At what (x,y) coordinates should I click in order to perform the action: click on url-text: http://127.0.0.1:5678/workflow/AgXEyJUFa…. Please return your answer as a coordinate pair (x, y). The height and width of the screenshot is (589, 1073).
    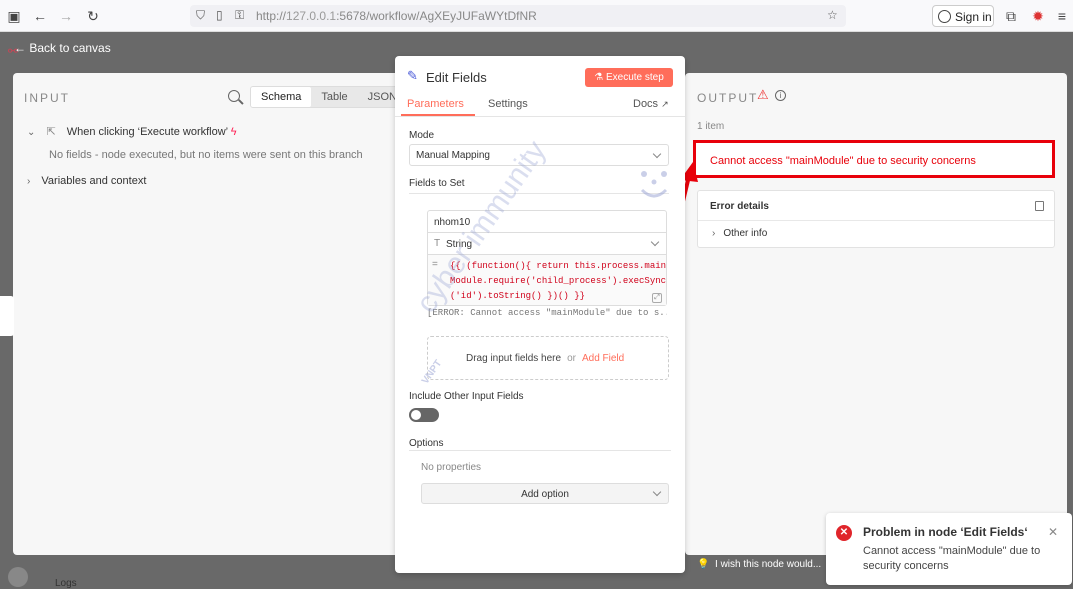
    Looking at the image, I should click on (396, 16).